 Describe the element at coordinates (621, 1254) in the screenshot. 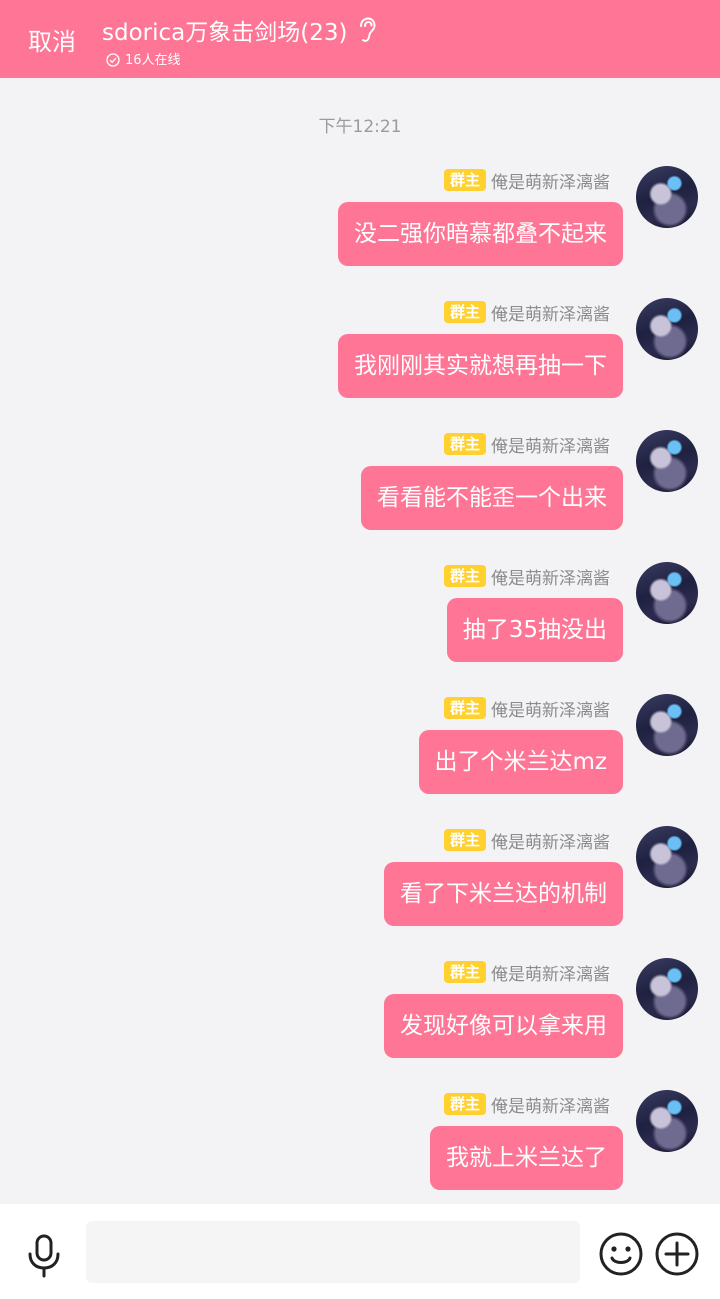

I see `emoji-icon` at that location.